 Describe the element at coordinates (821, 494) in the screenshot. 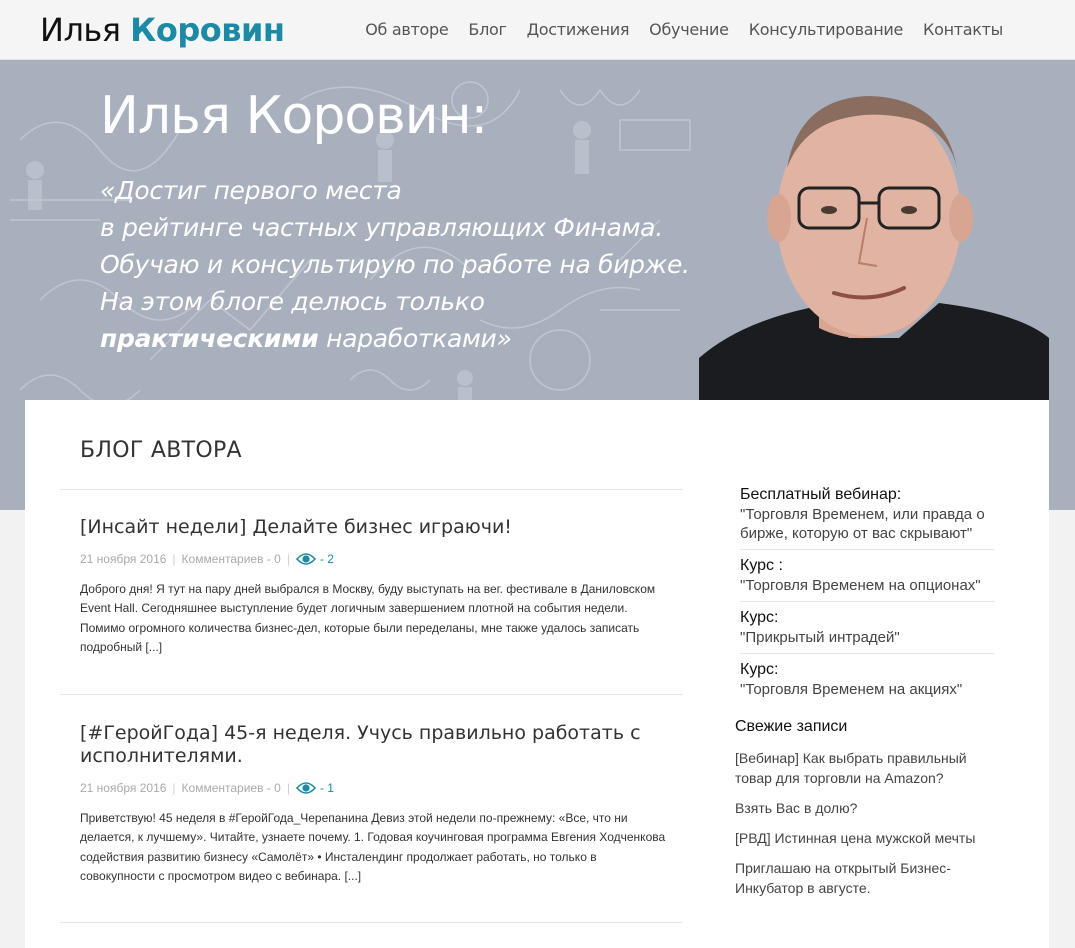

I see `promo-label: Бесплатный вебинар:` at that location.